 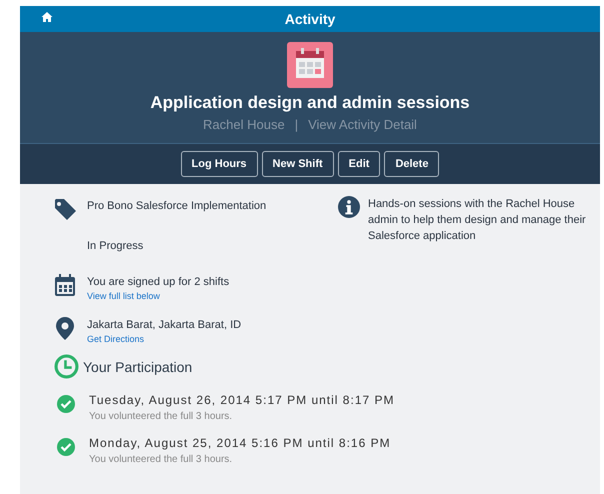 I want to click on activity-title: Application design and admin sessions, so click(x=310, y=103).